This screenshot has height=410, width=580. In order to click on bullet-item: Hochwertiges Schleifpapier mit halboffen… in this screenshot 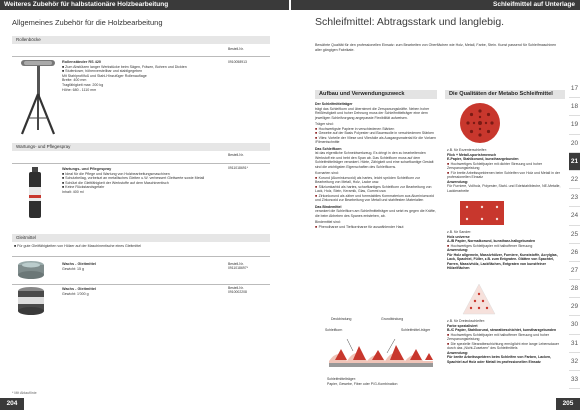, I will do `click(506, 337)`.